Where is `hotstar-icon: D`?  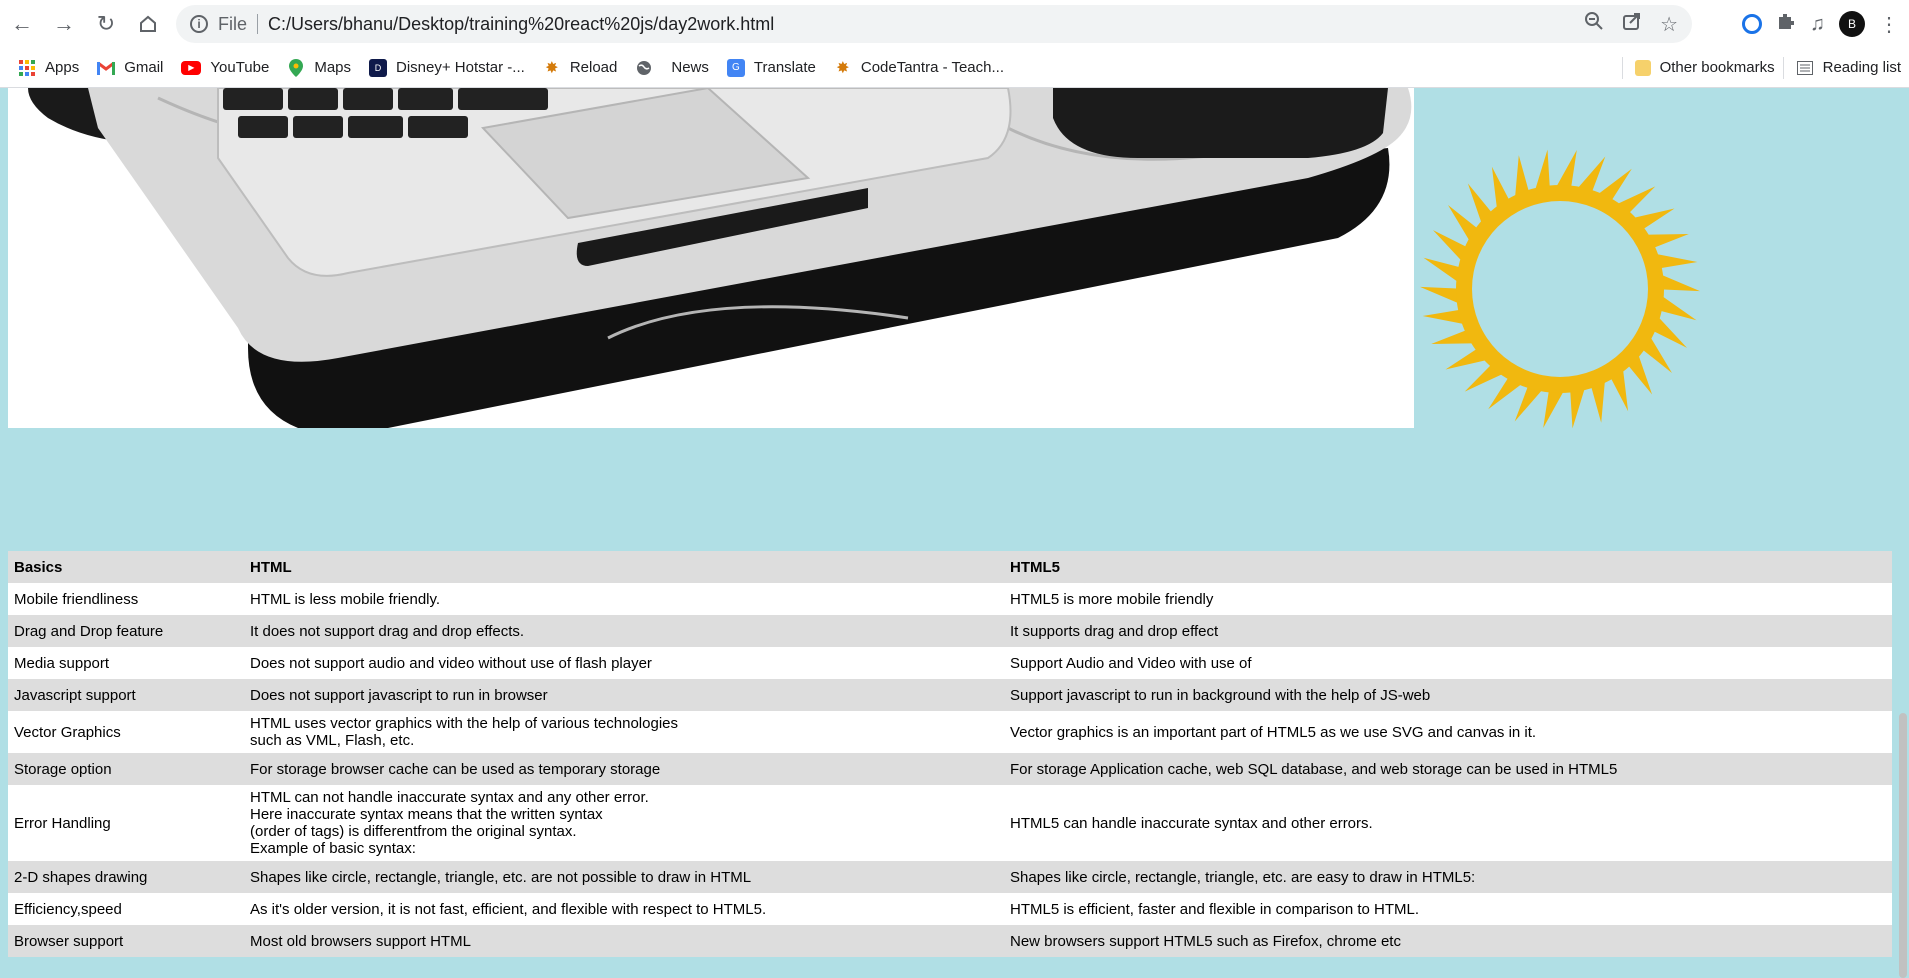 hotstar-icon: D is located at coordinates (378, 67).